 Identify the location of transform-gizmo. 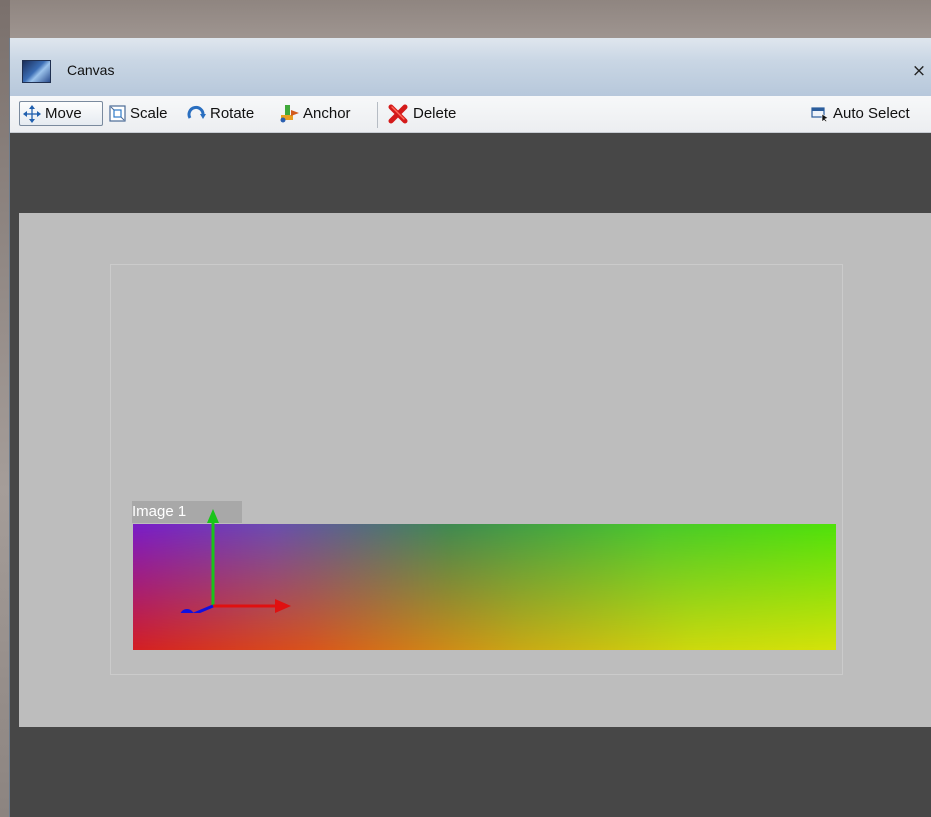
(239, 558).